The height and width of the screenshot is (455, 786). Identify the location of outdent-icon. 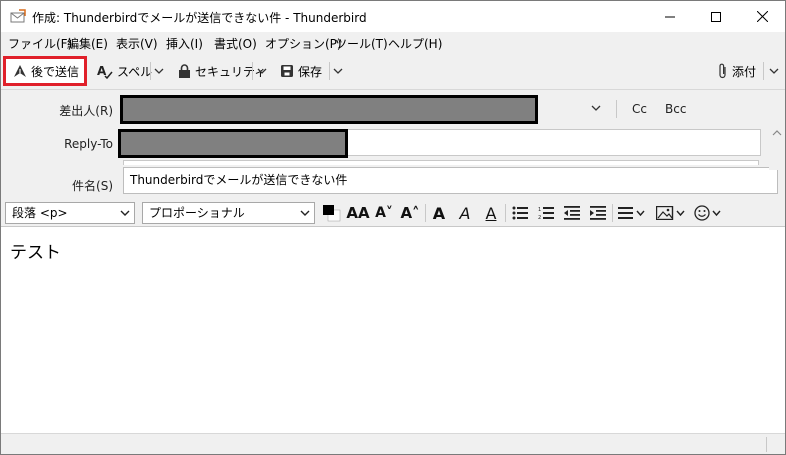
(572, 213).